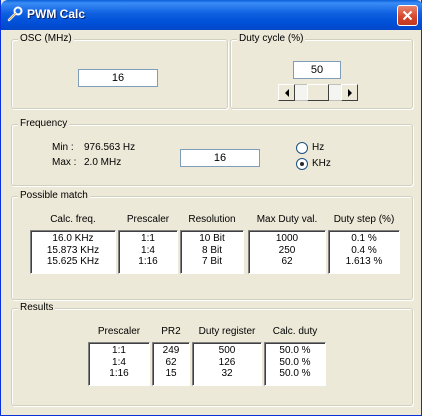 The image size is (422, 416). I want to click on slider-thumb, so click(318, 92).